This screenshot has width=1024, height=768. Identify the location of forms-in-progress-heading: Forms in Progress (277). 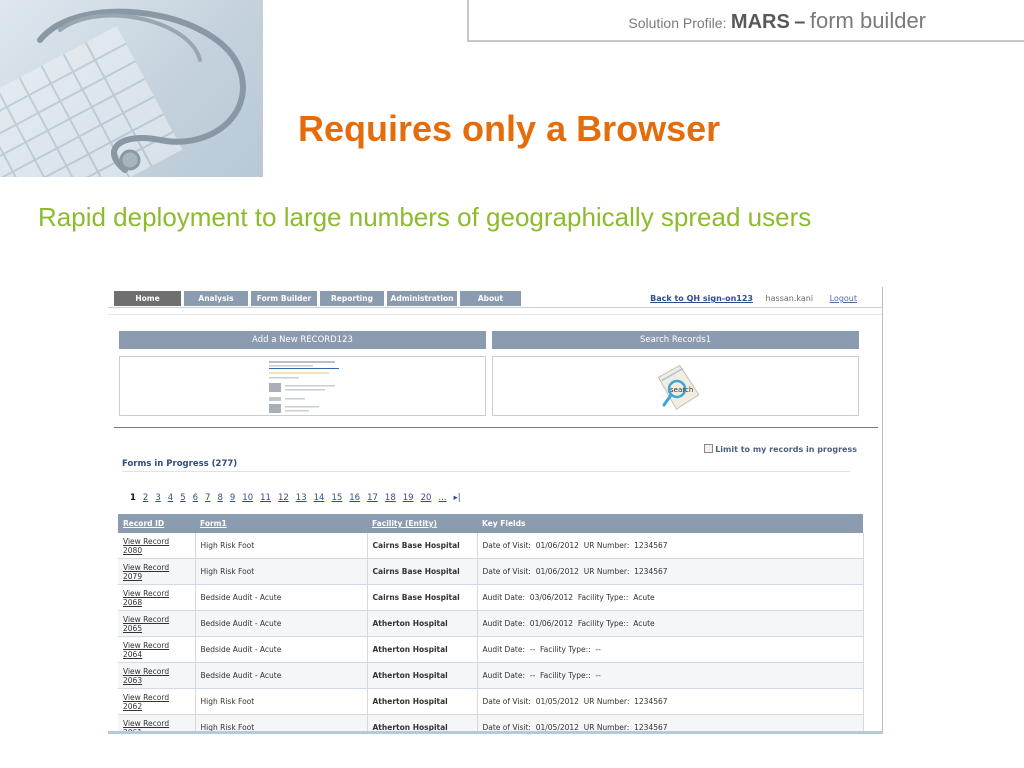
(180, 464).